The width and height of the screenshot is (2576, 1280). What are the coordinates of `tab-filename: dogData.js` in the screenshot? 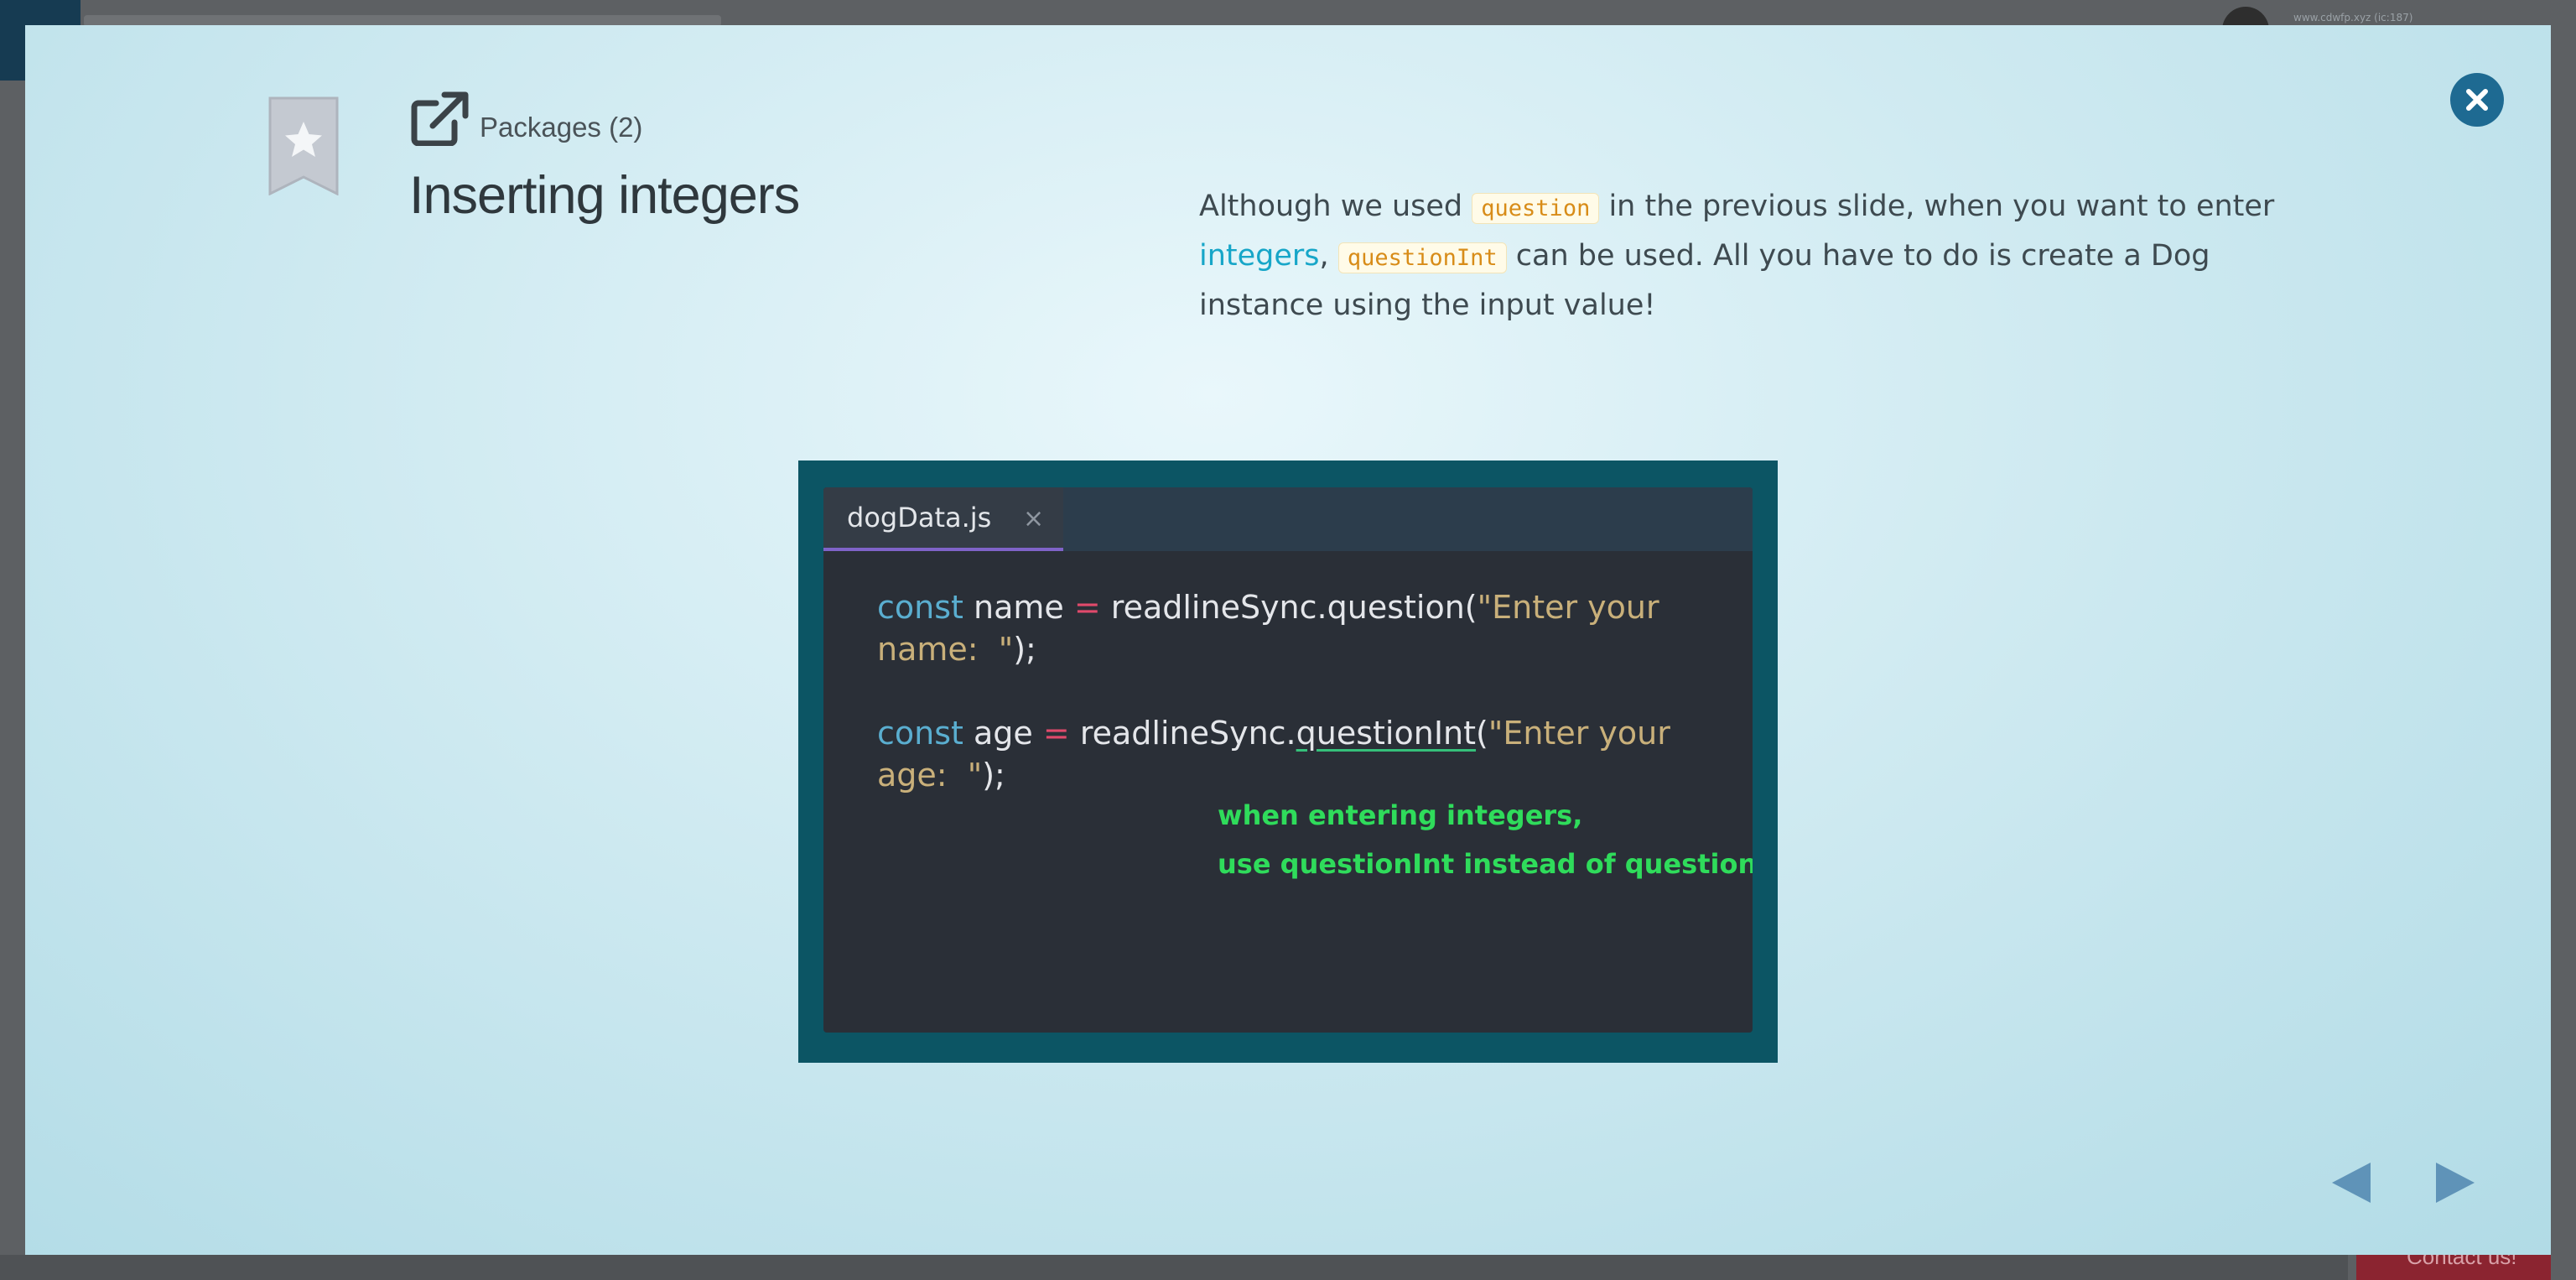 It's located at (919, 517).